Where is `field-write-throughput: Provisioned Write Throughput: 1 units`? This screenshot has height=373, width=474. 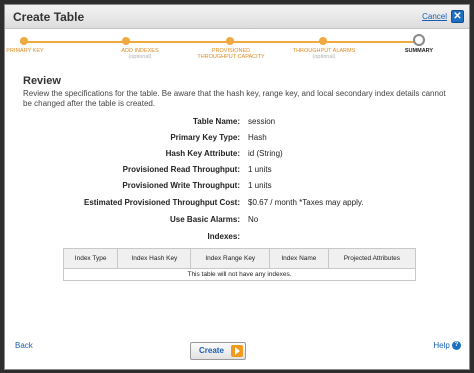
field-write-throughput: Provisioned Write Throughput: 1 units is located at coordinates (237, 189).